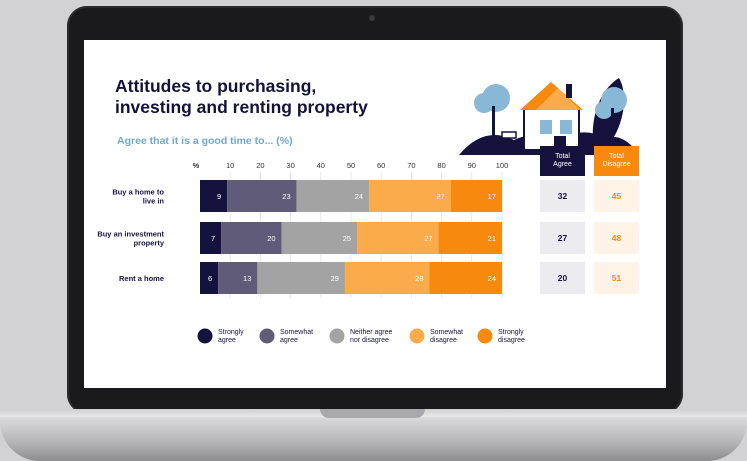 The width and height of the screenshot is (747, 461). Describe the element at coordinates (492, 238) in the screenshot. I see `bar-value-label: 21` at that location.